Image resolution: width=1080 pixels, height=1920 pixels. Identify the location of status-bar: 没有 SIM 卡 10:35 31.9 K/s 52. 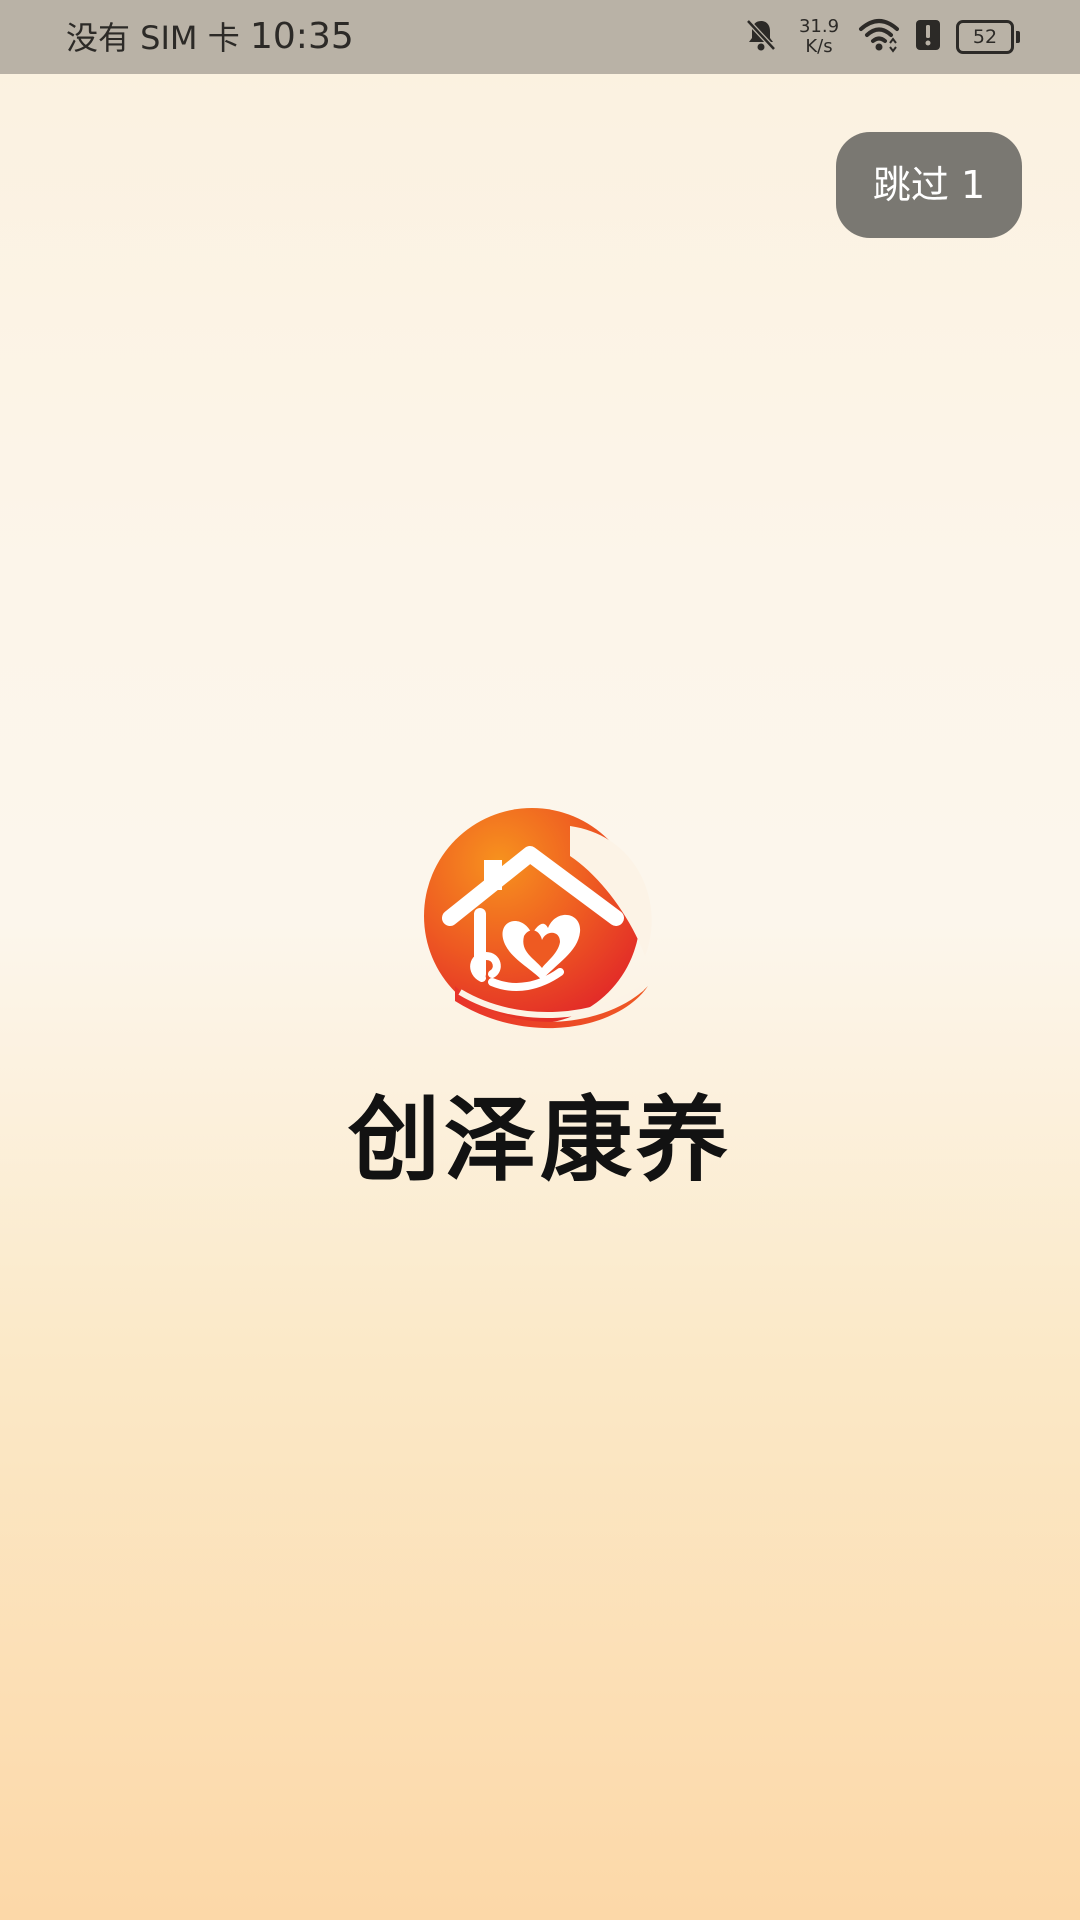
(540, 37).